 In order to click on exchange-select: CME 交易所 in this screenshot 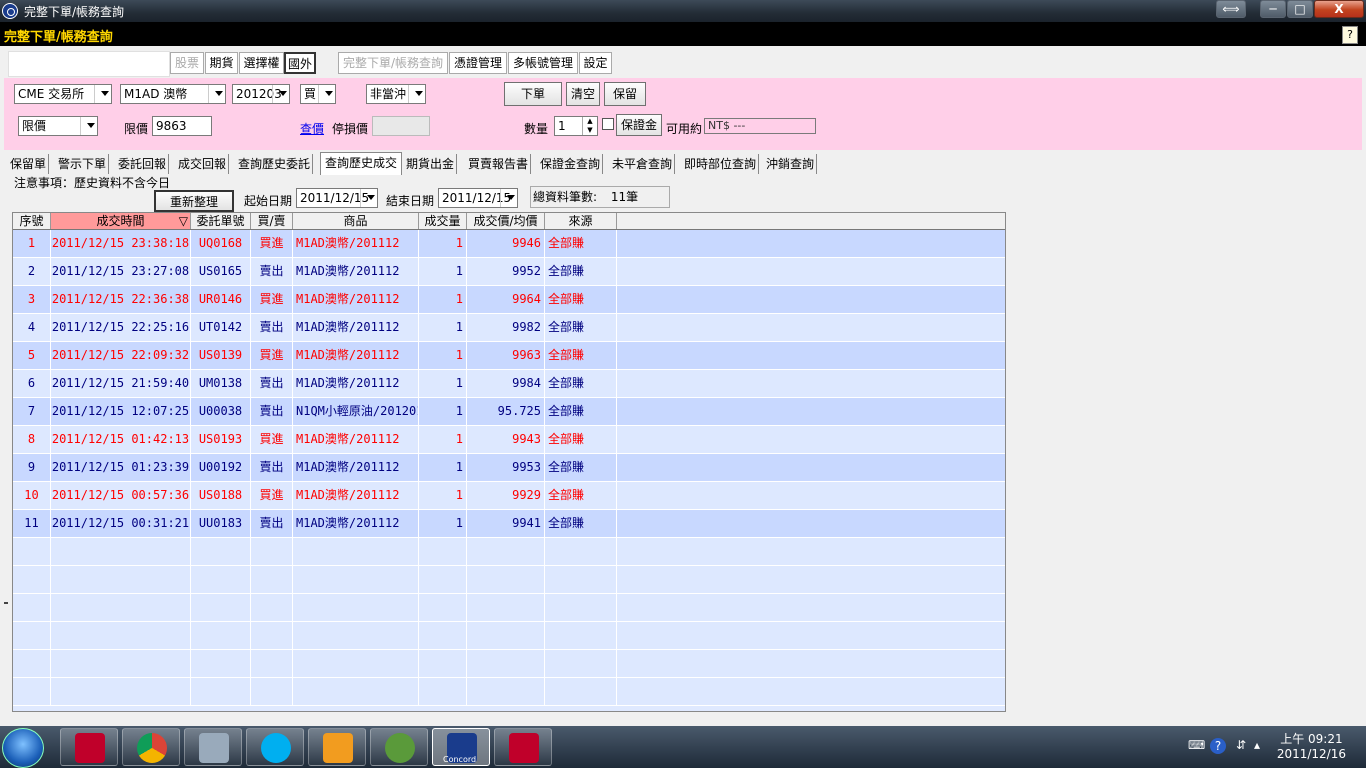, I will do `click(63, 94)`.